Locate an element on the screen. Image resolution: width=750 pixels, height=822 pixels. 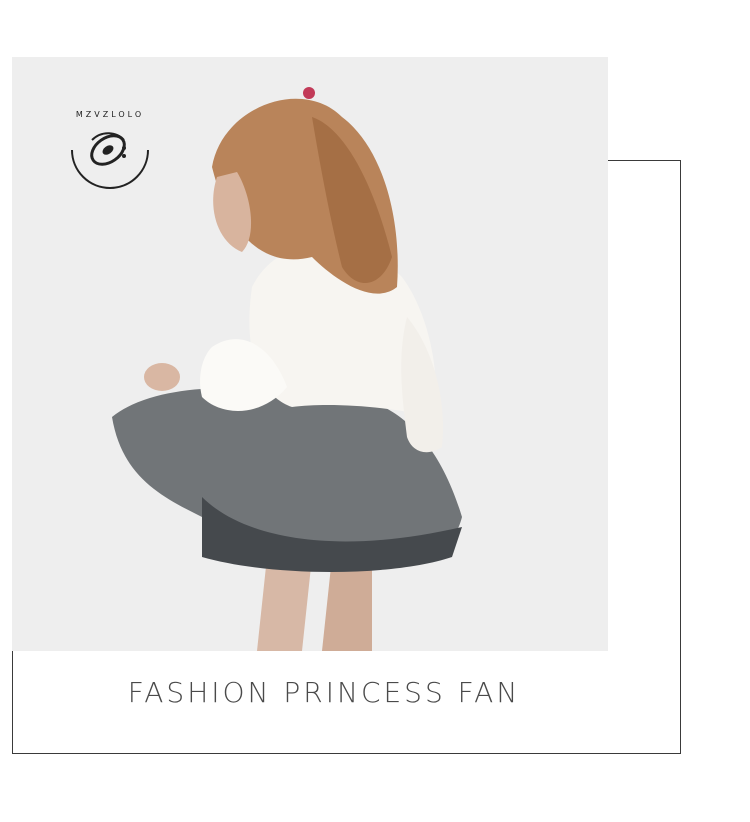
pacifier-logo-icon is located at coordinates (110, 160).